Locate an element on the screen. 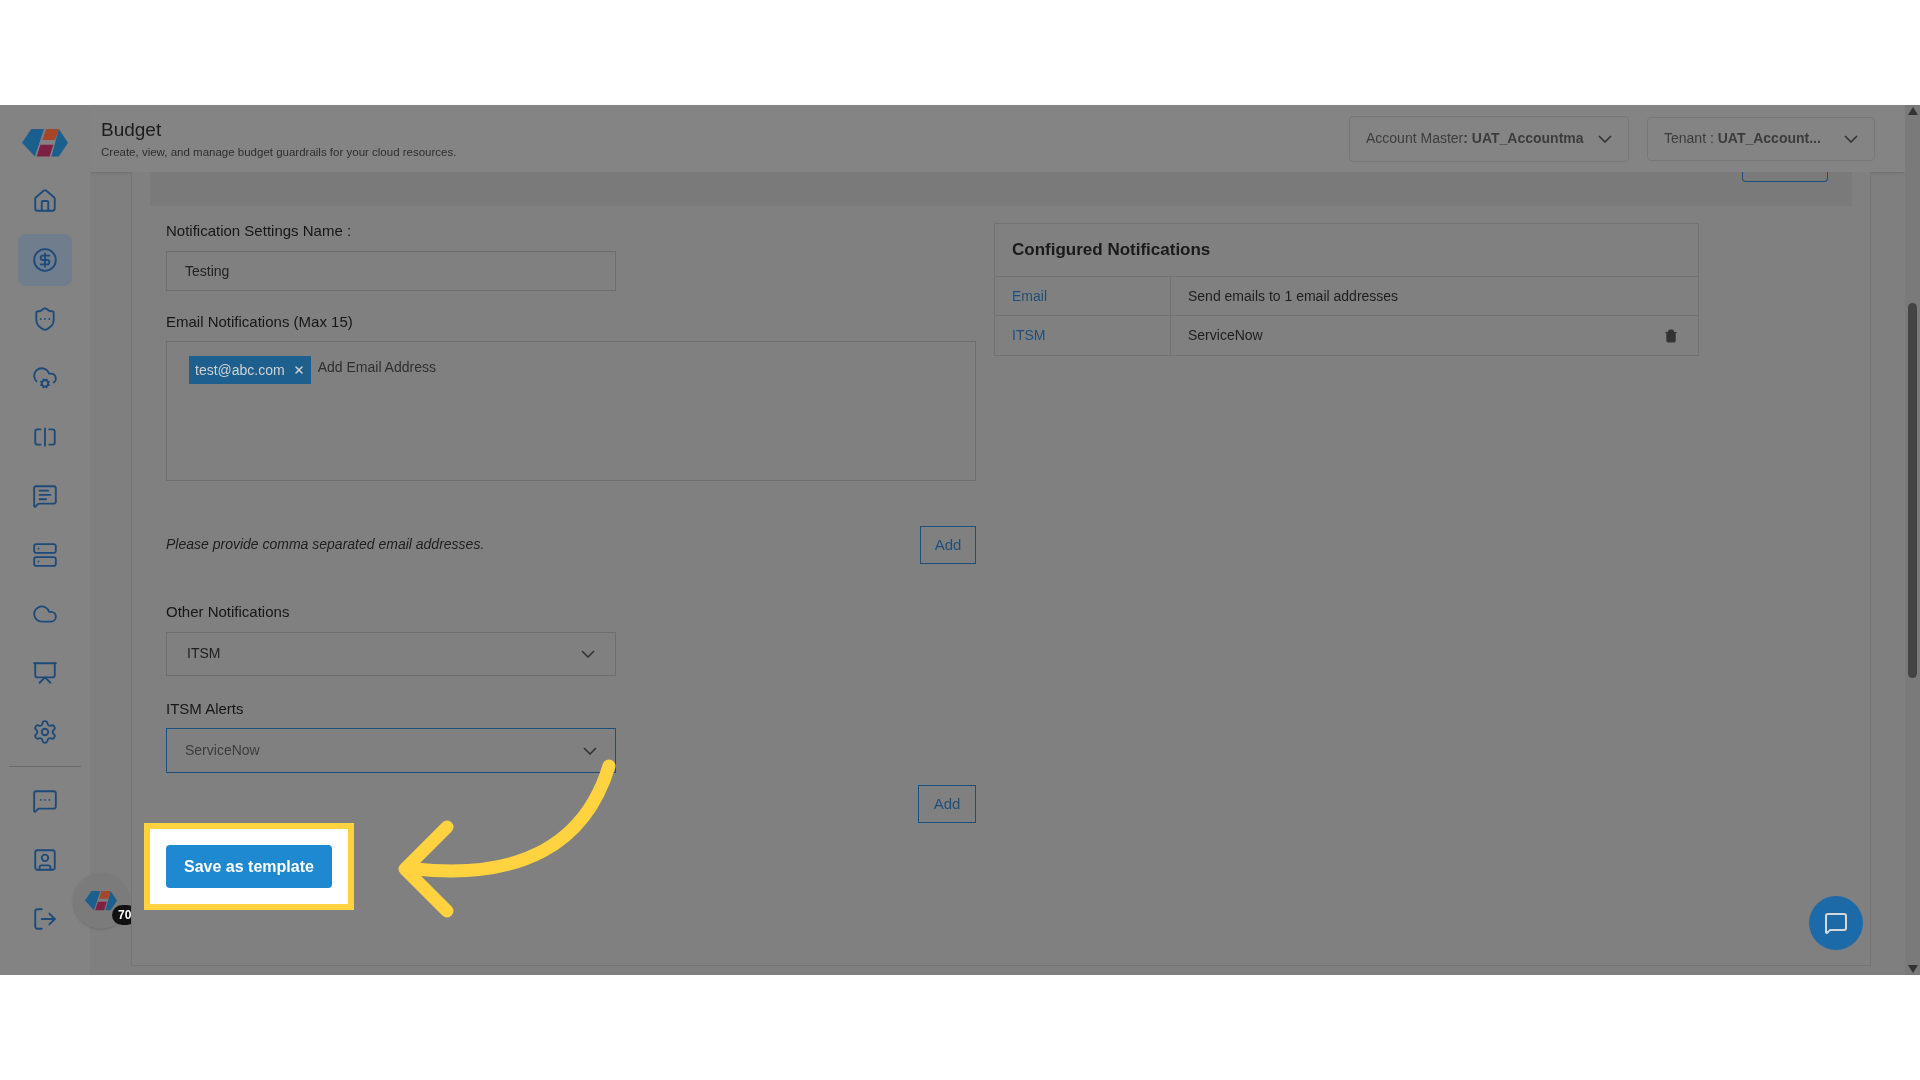  dollar-icon is located at coordinates (45, 260).